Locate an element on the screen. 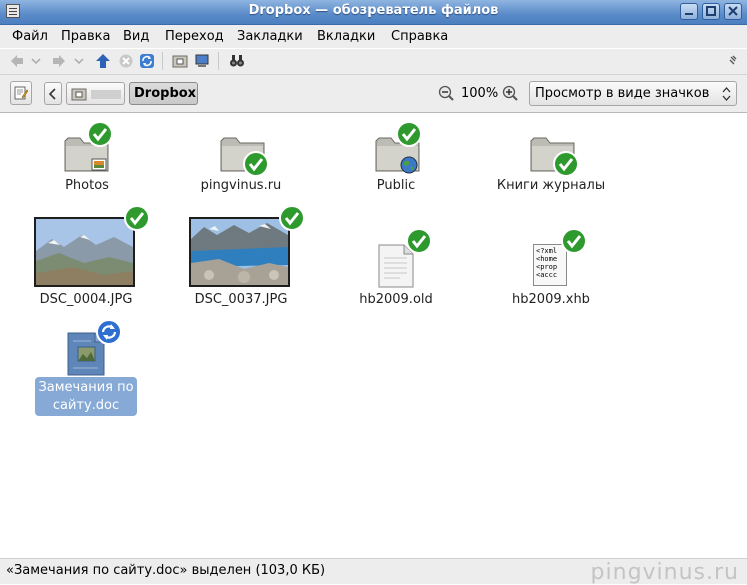  menu-bookmarks: Закладки is located at coordinates (270, 36).